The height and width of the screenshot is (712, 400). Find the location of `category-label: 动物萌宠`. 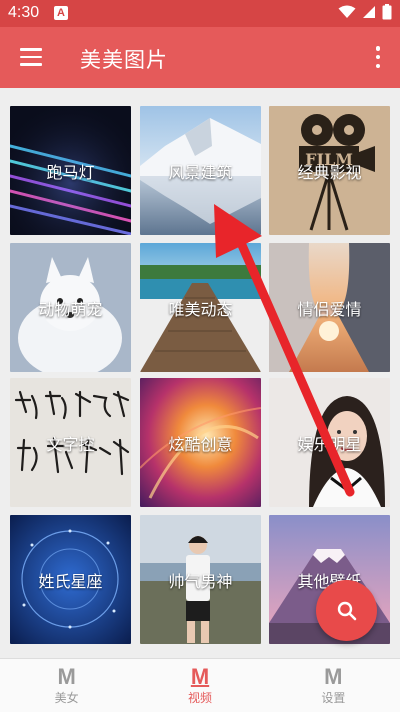

category-label: 动物萌宠 is located at coordinates (70, 309).